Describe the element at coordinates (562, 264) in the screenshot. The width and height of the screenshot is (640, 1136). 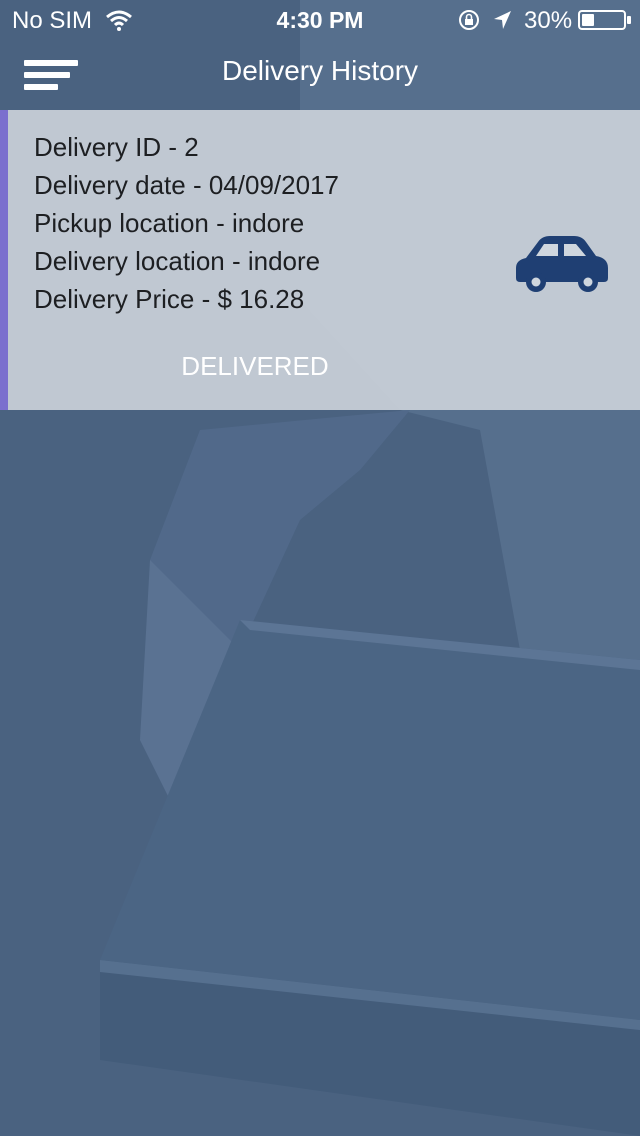
I see `car-icon` at that location.